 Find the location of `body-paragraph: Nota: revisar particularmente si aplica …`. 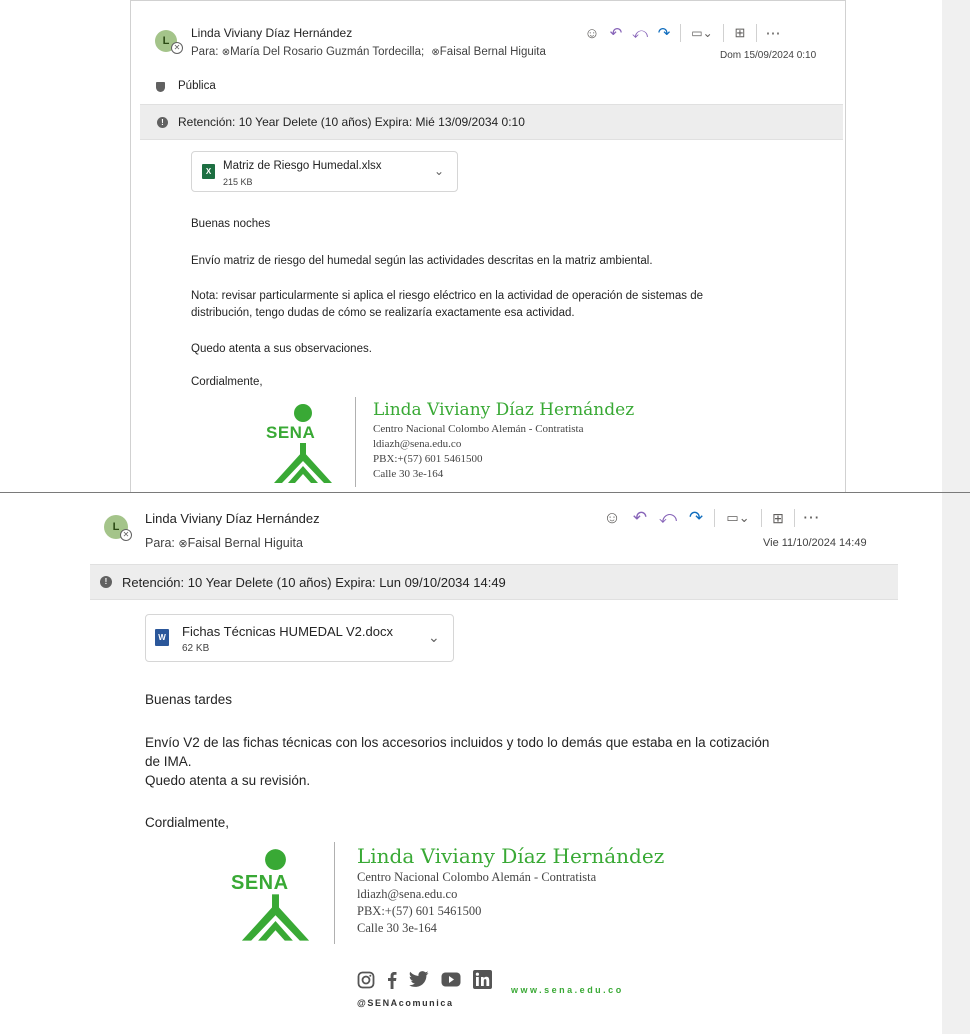

body-paragraph: Nota: revisar particularmente si aplica … is located at coordinates (447, 296).